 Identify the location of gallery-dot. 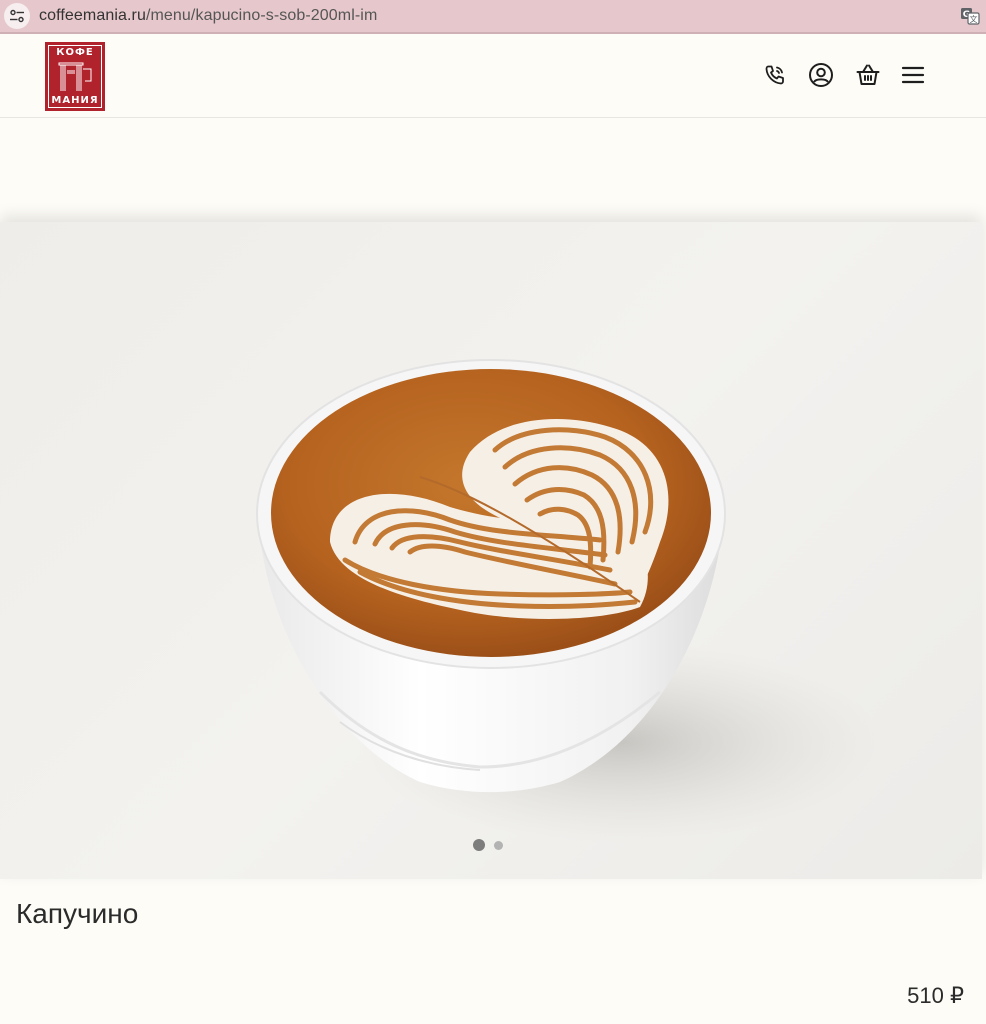
(498, 845).